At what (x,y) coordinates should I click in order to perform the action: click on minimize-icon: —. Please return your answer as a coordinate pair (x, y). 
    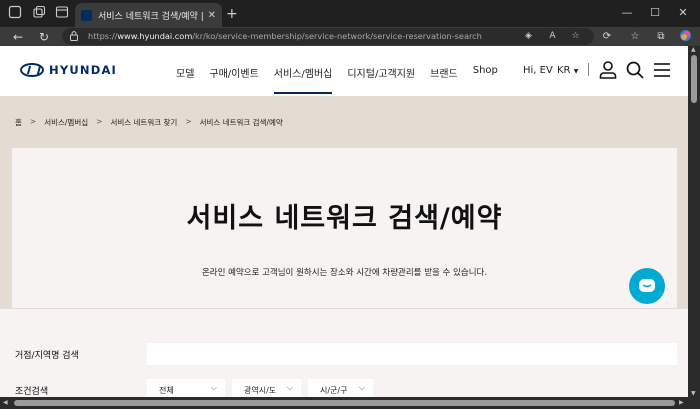
    Looking at the image, I should click on (627, 13).